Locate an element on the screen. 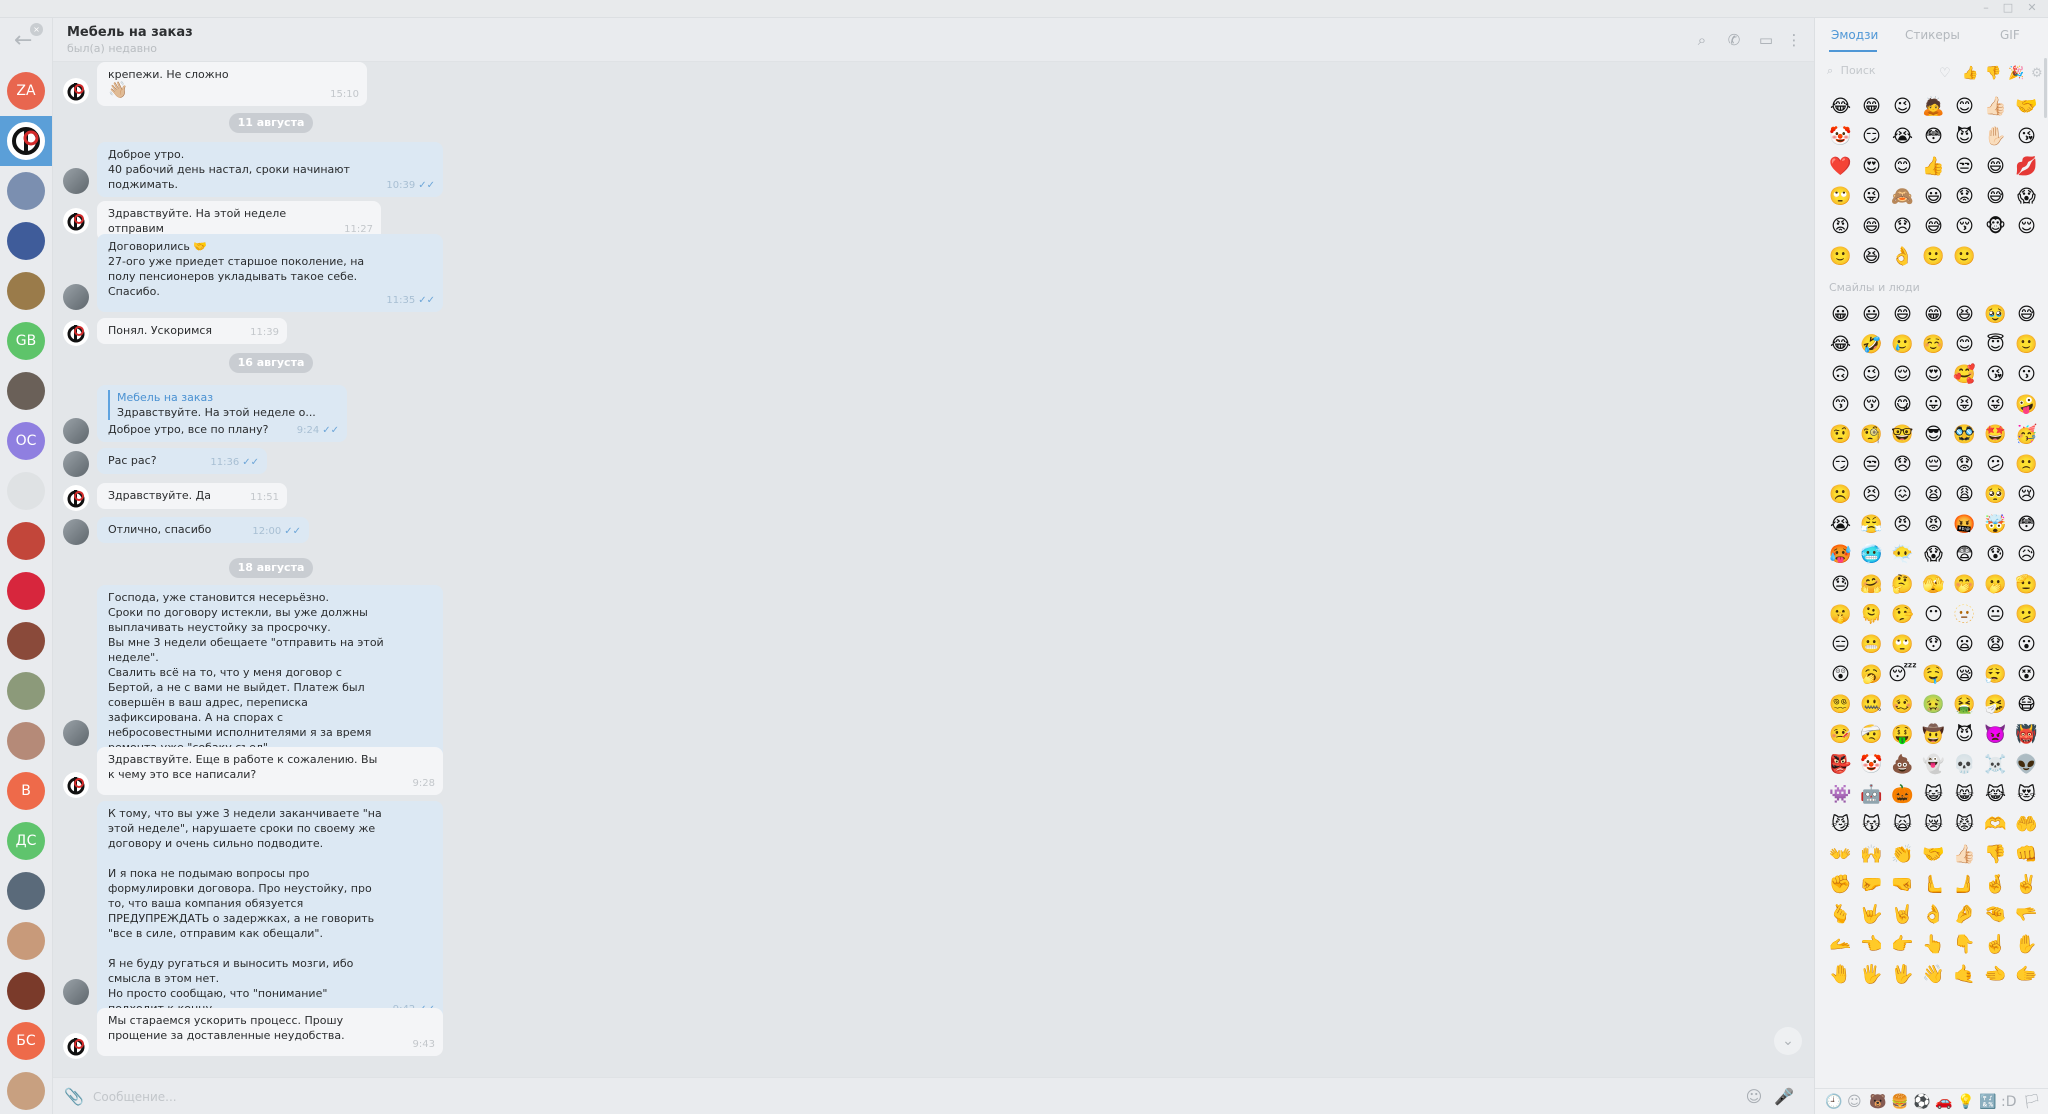  attach-icon: 📎 is located at coordinates (74, 1097).